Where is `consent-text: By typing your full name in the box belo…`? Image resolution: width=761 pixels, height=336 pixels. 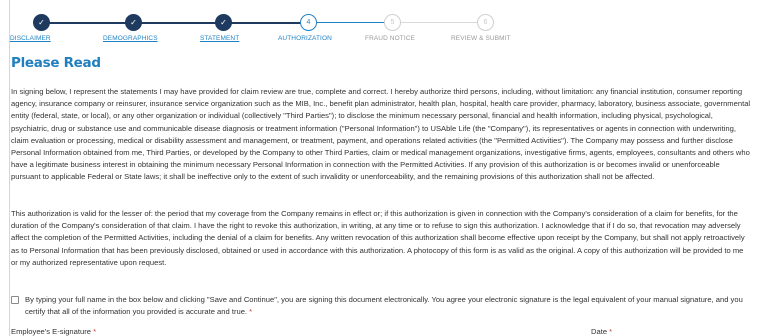 consent-text: By typing your full name in the box belo… is located at coordinates (384, 306).